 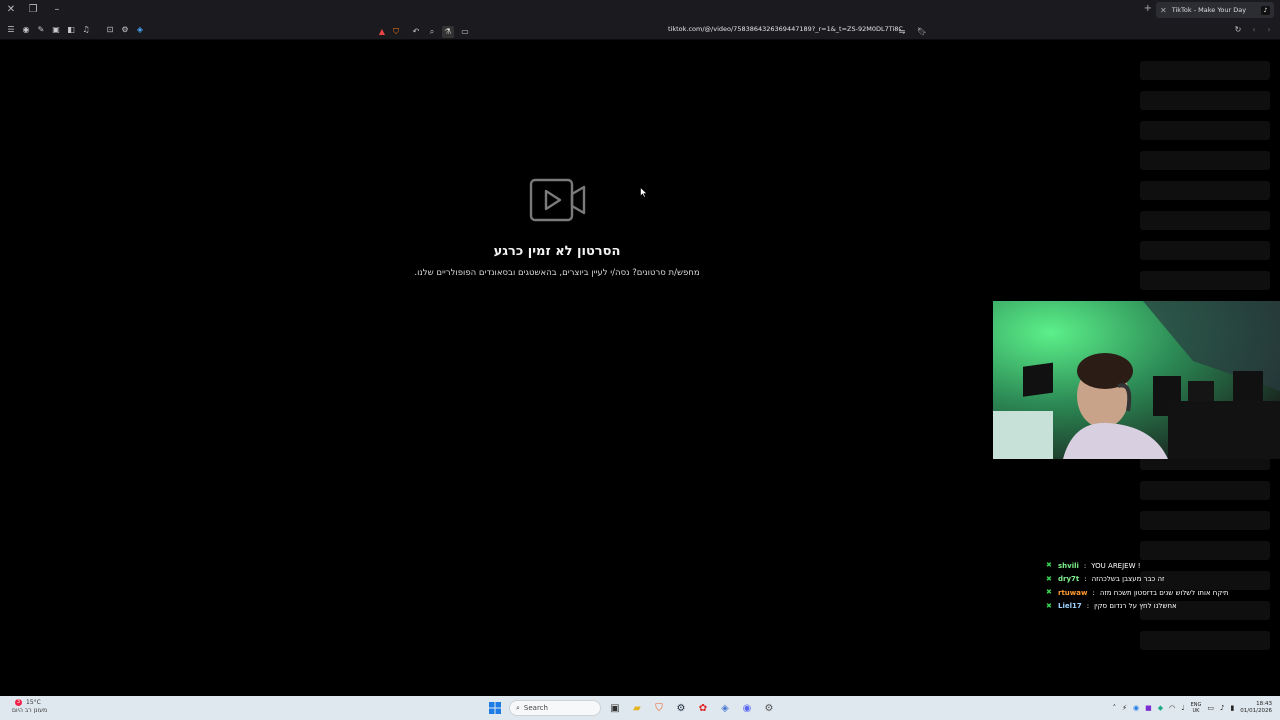 I want to click on chat-message: ✖ Liel17 : אחשלנו לחץ על רנדום סקין, so click(x=1111, y=606).